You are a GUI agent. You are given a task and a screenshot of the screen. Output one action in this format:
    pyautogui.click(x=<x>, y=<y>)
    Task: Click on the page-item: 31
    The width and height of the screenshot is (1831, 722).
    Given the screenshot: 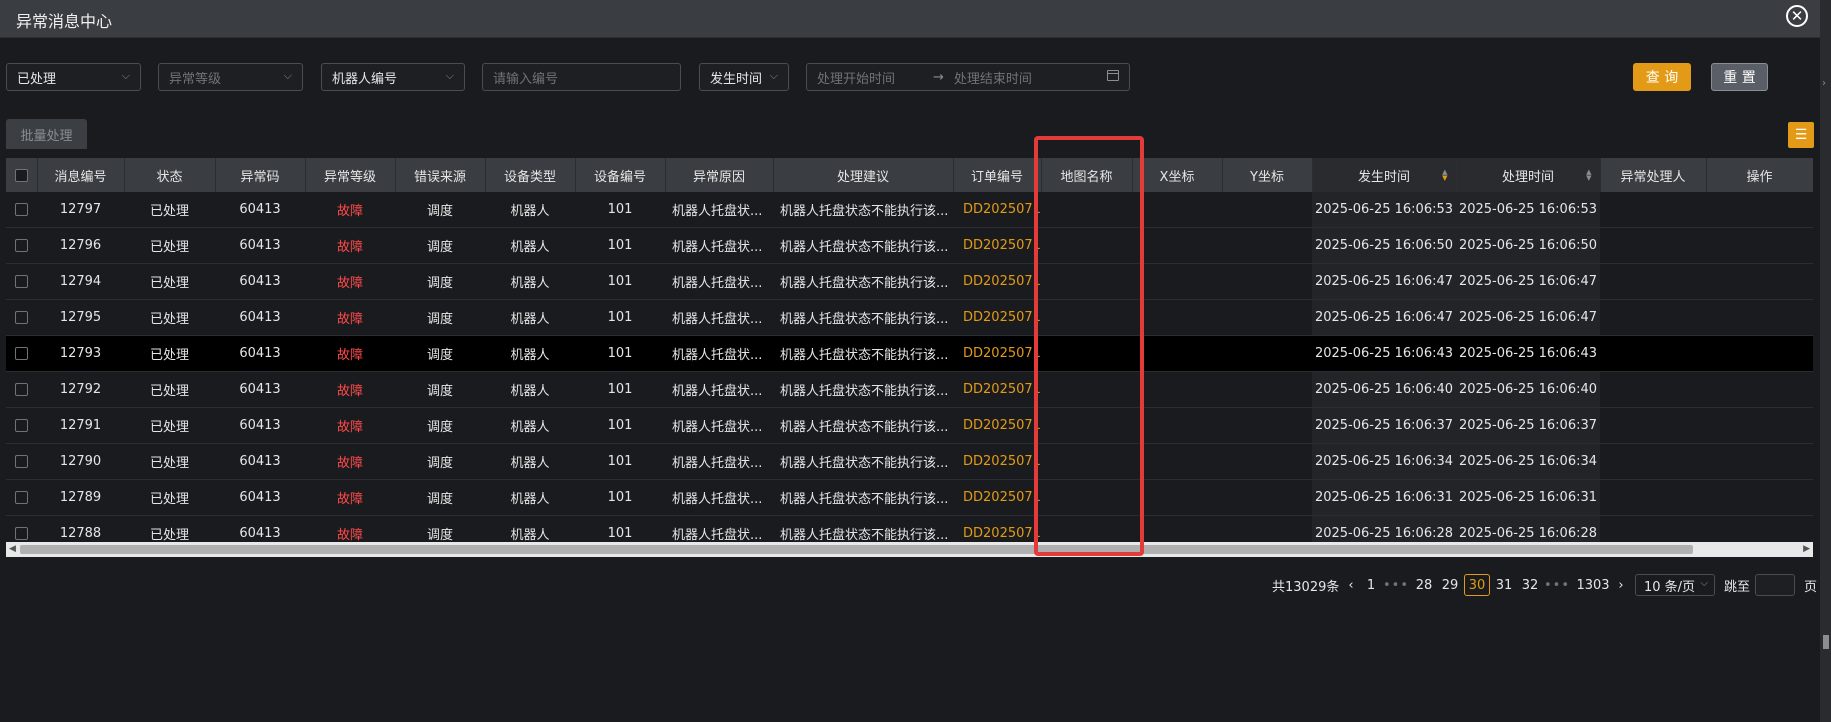 What is the action you would take?
    pyautogui.click(x=1504, y=585)
    